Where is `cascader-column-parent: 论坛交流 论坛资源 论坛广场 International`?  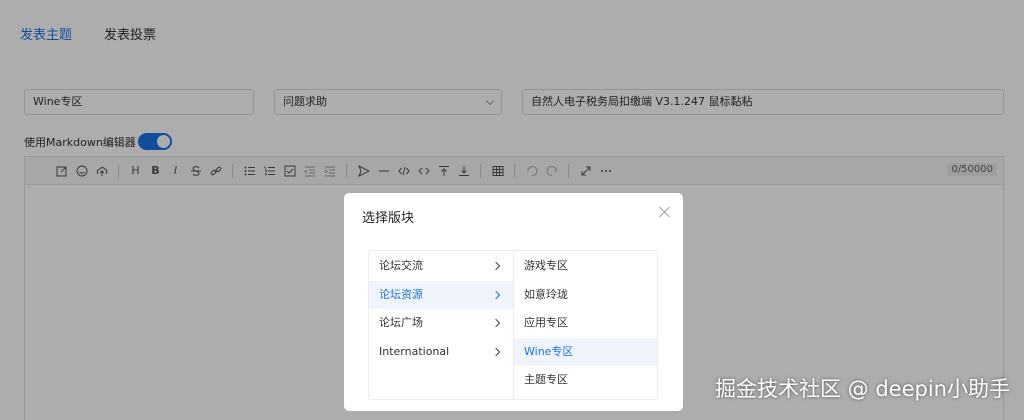
cascader-column-parent: 论坛交流 论坛资源 论坛广场 International is located at coordinates (441, 325).